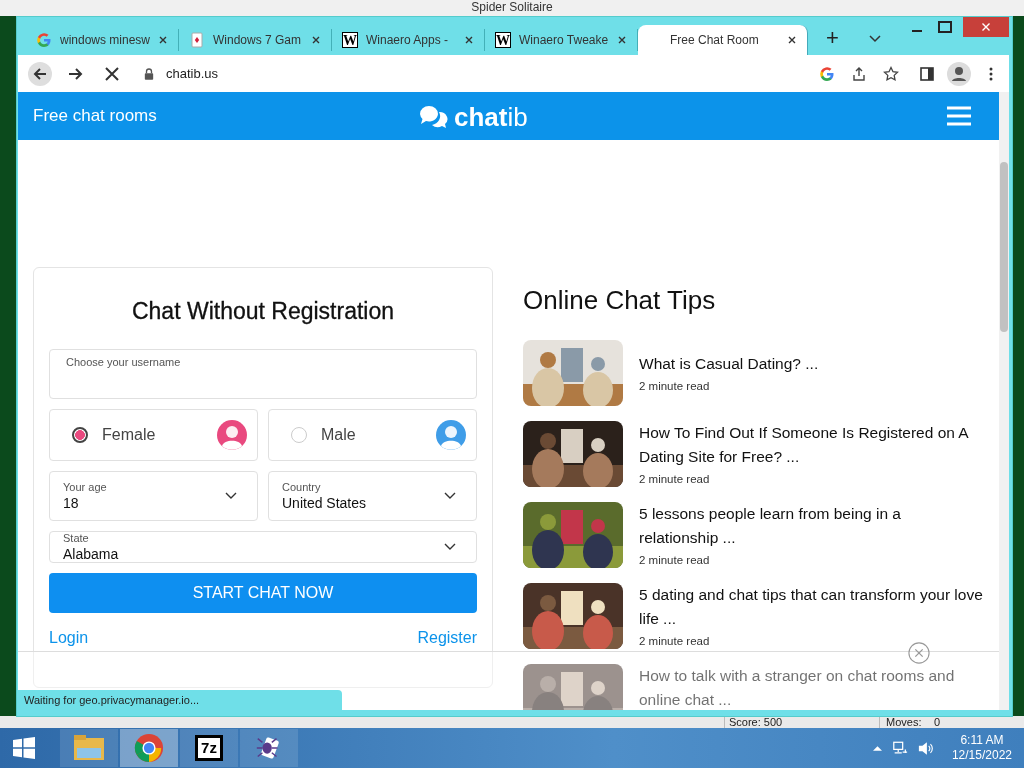 The height and width of the screenshot is (768, 1024). What do you see at coordinates (263, 374) in the screenshot?
I see `username-field: Choose your username` at bounding box center [263, 374].